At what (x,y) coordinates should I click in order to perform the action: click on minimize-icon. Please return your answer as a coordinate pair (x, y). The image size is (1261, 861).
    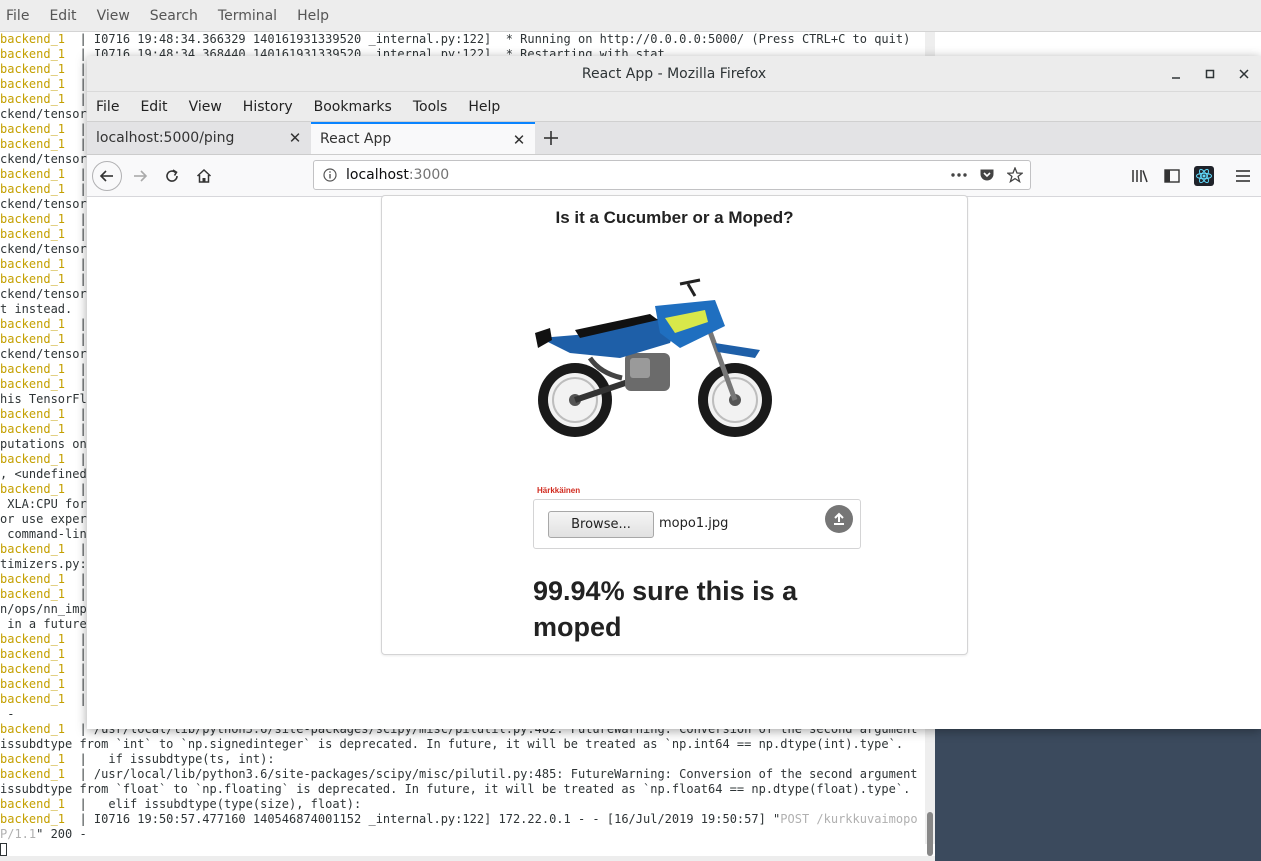
    Looking at the image, I should click on (1176, 74).